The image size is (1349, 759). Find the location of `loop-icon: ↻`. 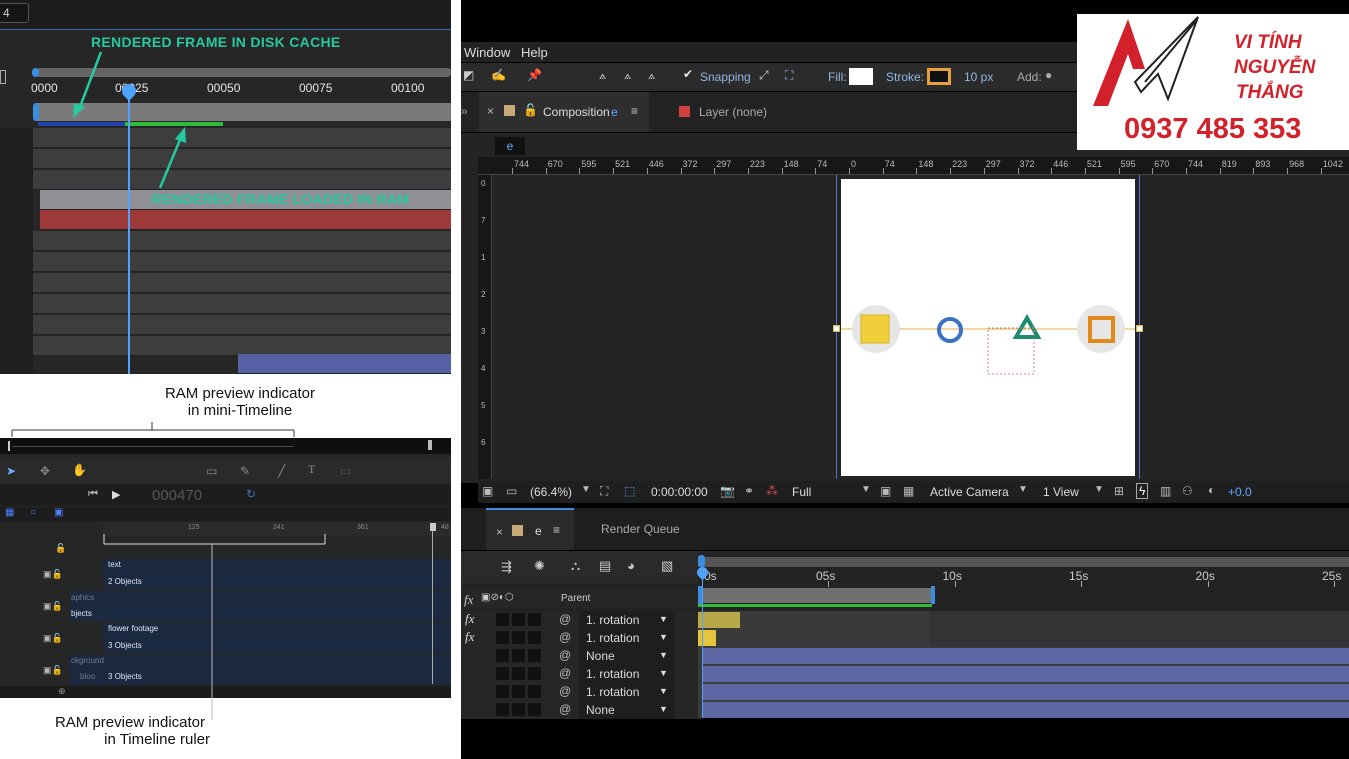

loop-icon: ↻ is located at coordinates (251, 494).